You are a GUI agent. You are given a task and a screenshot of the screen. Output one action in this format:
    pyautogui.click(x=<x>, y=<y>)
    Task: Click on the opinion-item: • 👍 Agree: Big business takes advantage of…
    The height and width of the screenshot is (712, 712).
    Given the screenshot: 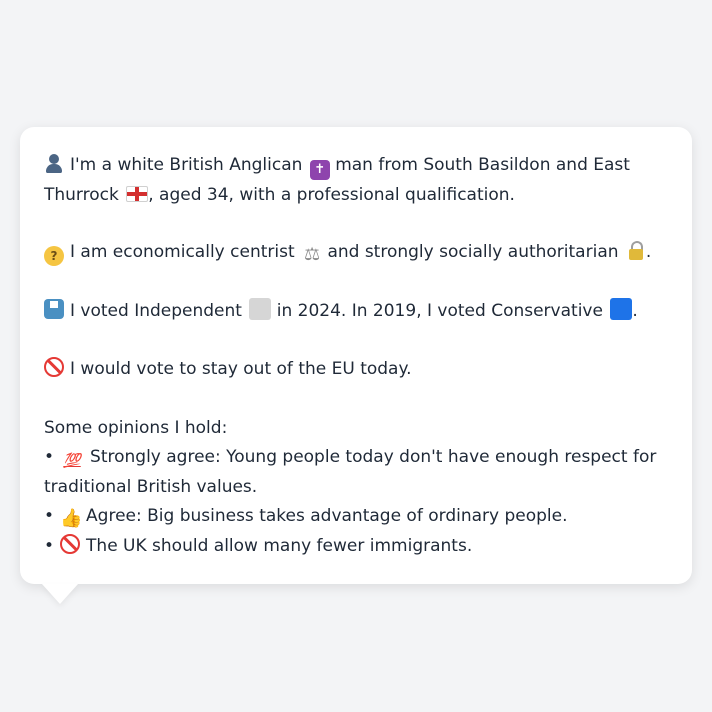 What is the action you would take?
    pyautogui.click(x=356, y=517)
    